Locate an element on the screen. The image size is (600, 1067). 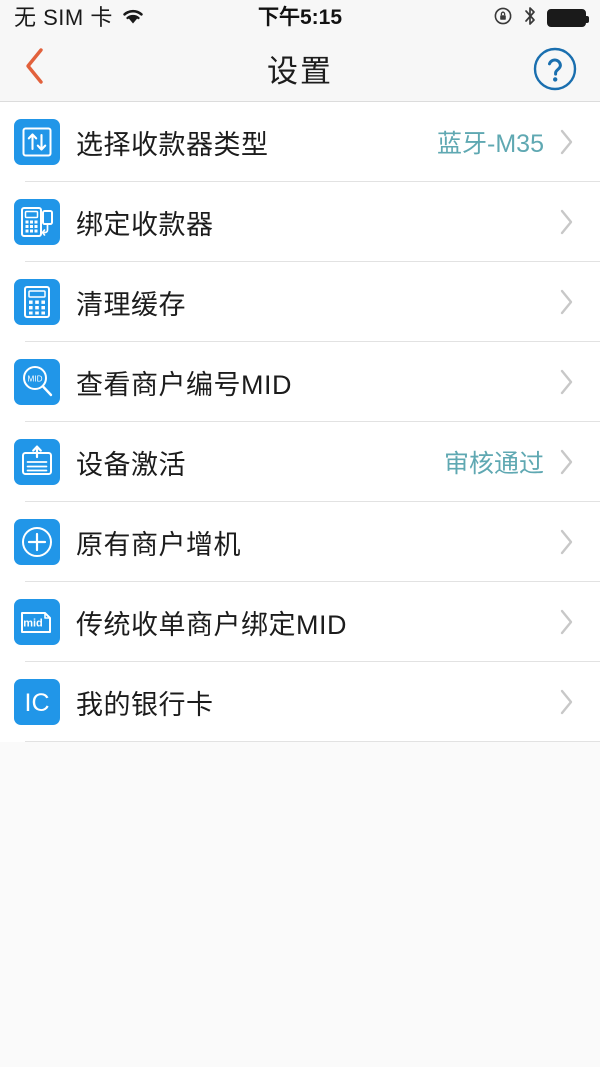
navigation-bar: 设置 is located at coordinates (300, 69).